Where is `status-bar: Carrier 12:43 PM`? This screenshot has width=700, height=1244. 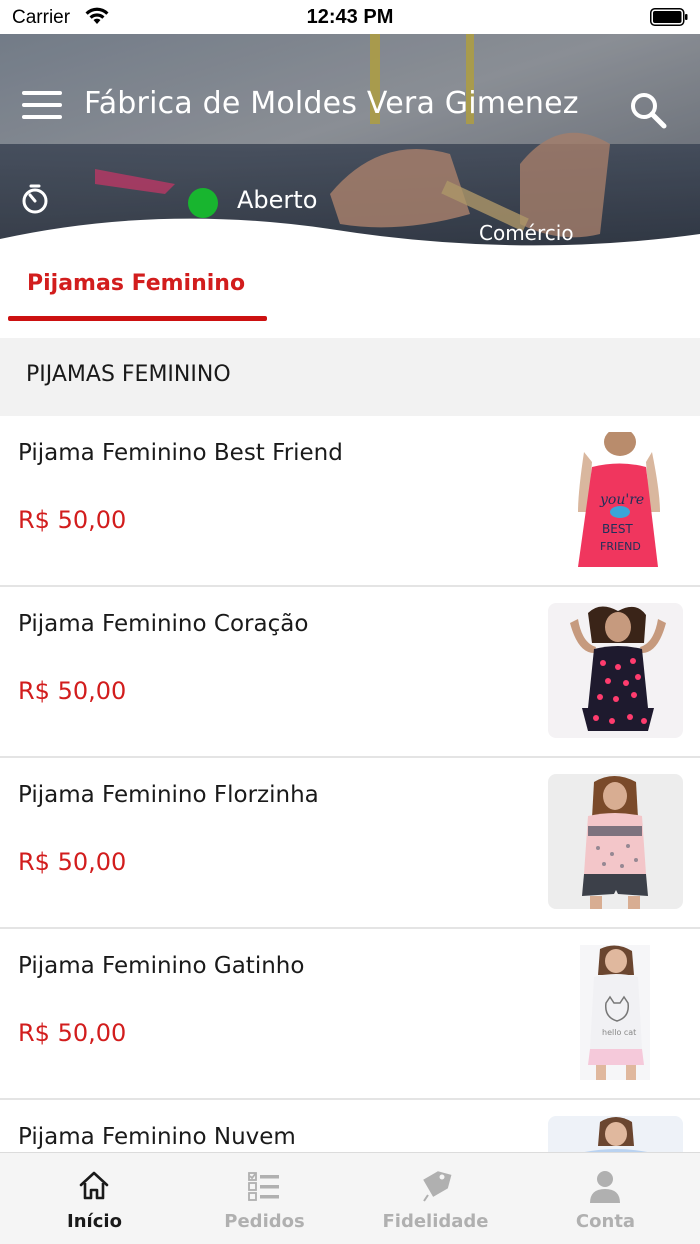
status-bar: Carrier 12:43 PM is located at coordinates (350, 17).